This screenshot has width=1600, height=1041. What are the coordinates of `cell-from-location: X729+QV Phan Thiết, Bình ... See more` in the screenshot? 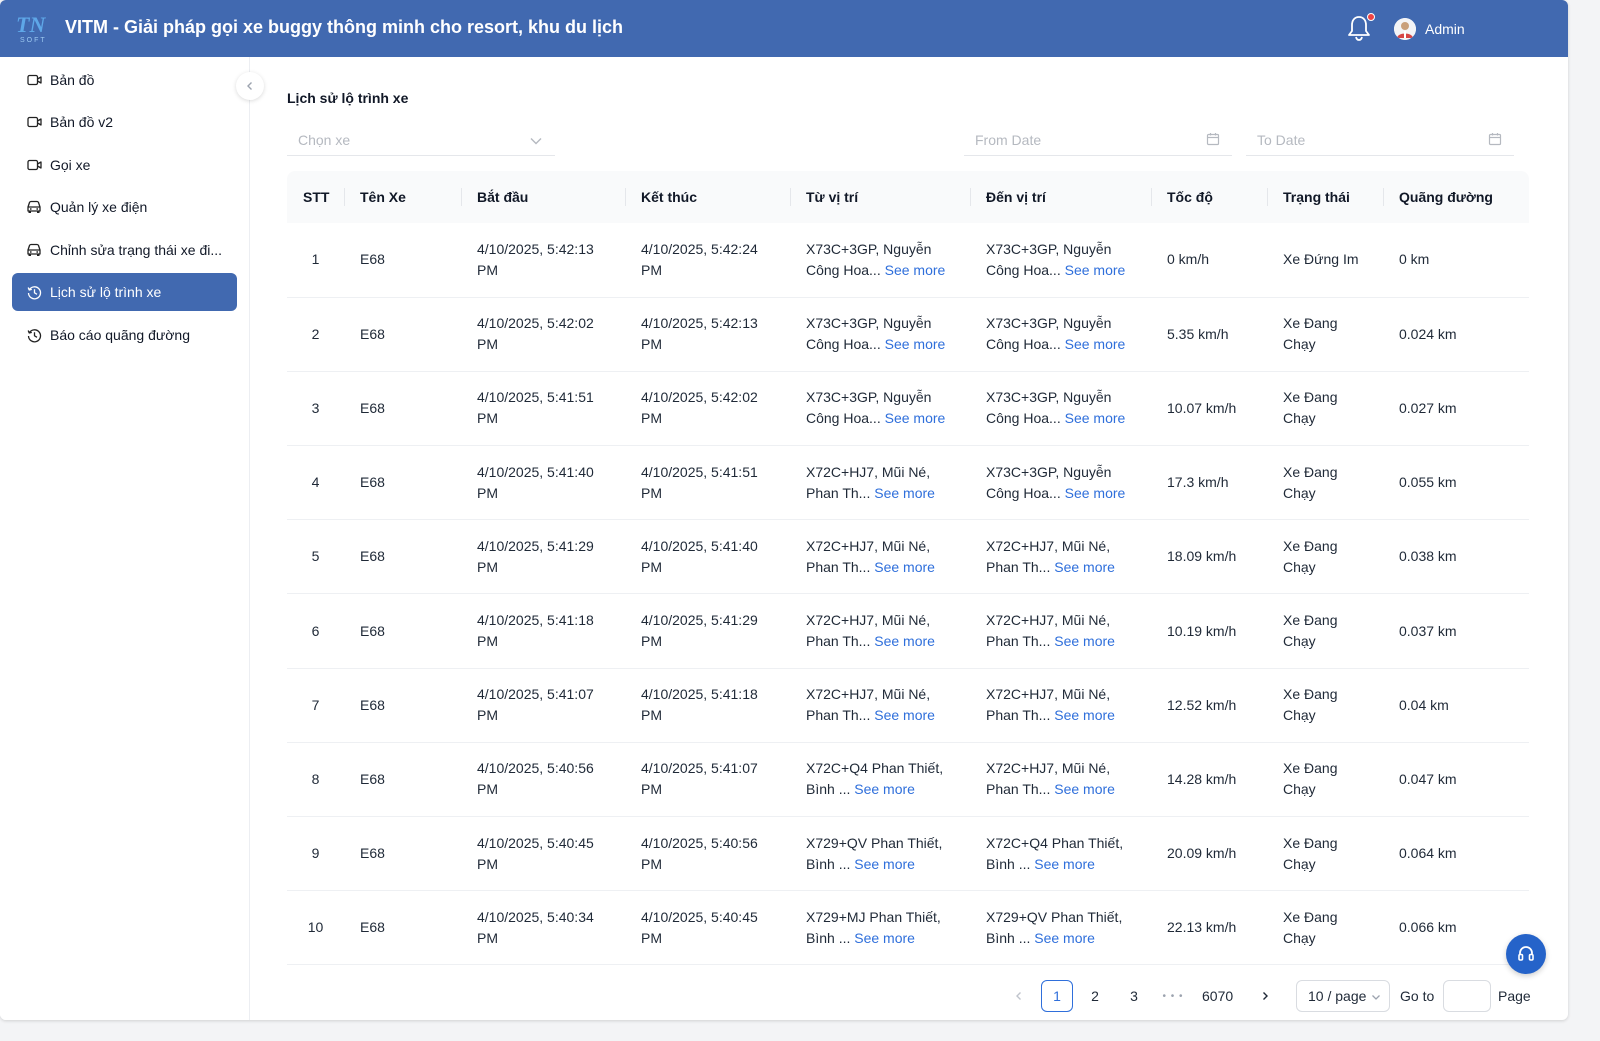 It's located at (880, 854).